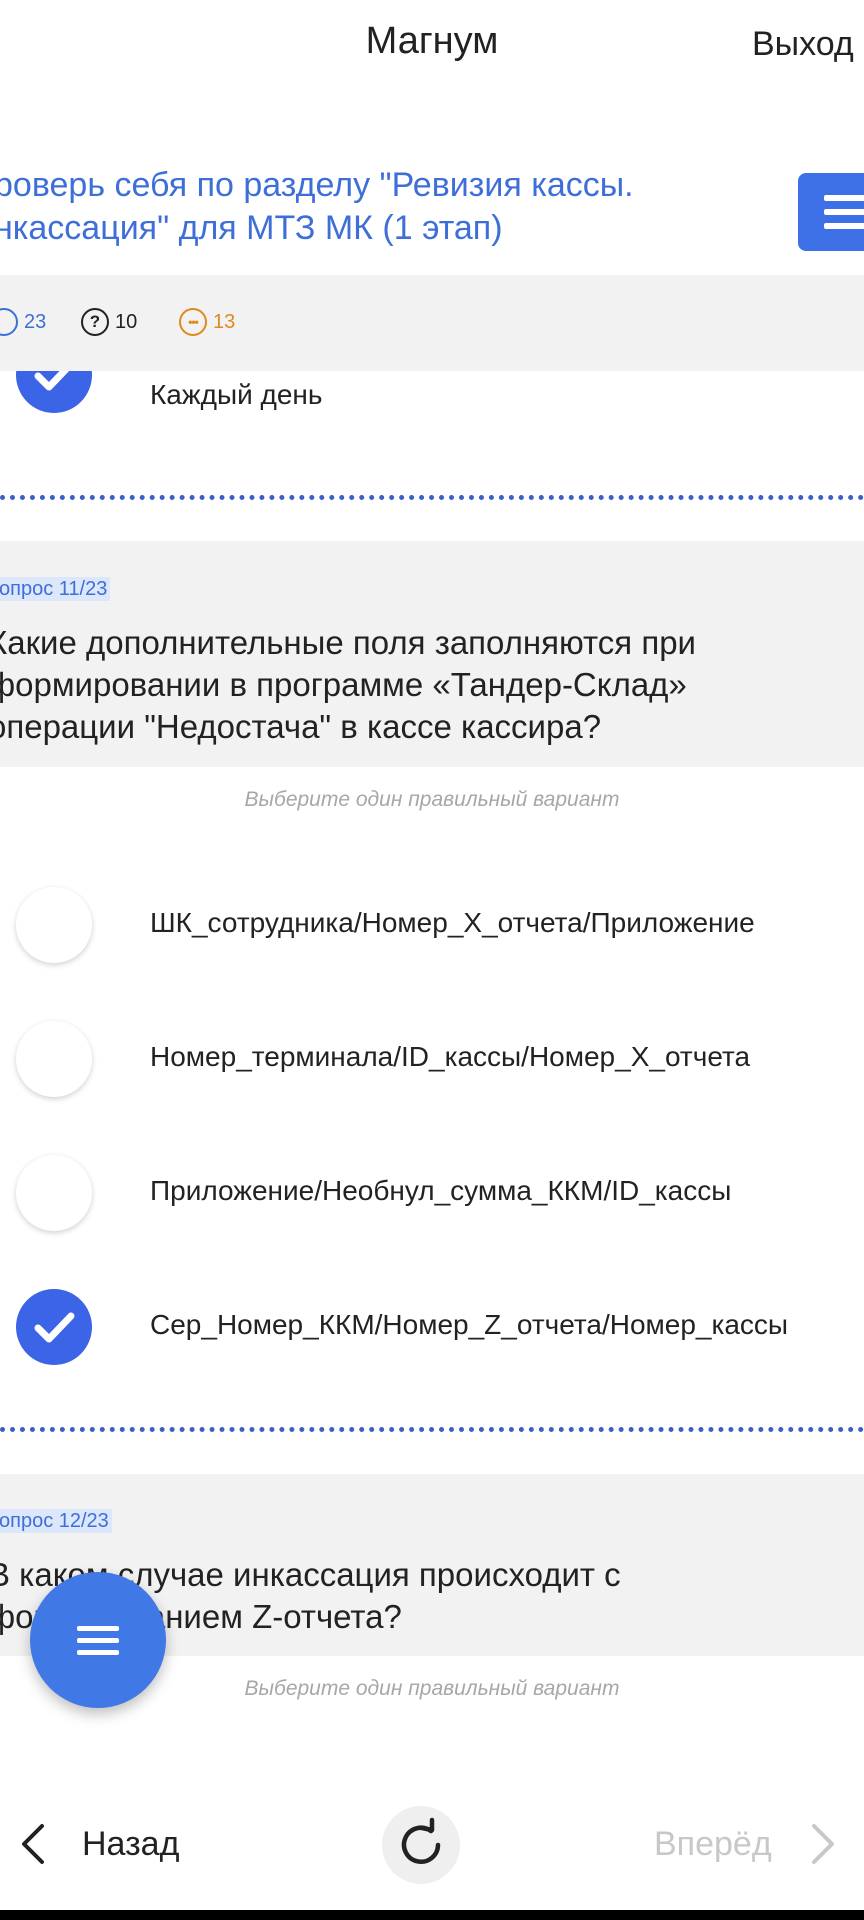 This screenshot has width=864, height=1920. I want to click on question-list-fab, so click(98, 1640).